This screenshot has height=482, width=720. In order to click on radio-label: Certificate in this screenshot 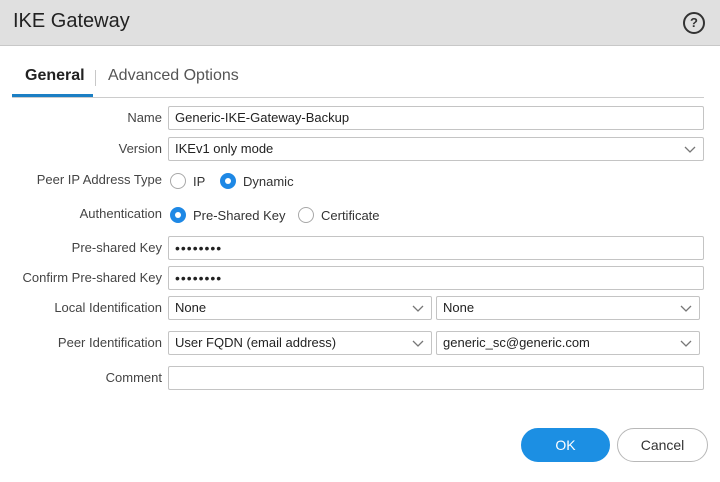, I will do `click(350, 215)`.